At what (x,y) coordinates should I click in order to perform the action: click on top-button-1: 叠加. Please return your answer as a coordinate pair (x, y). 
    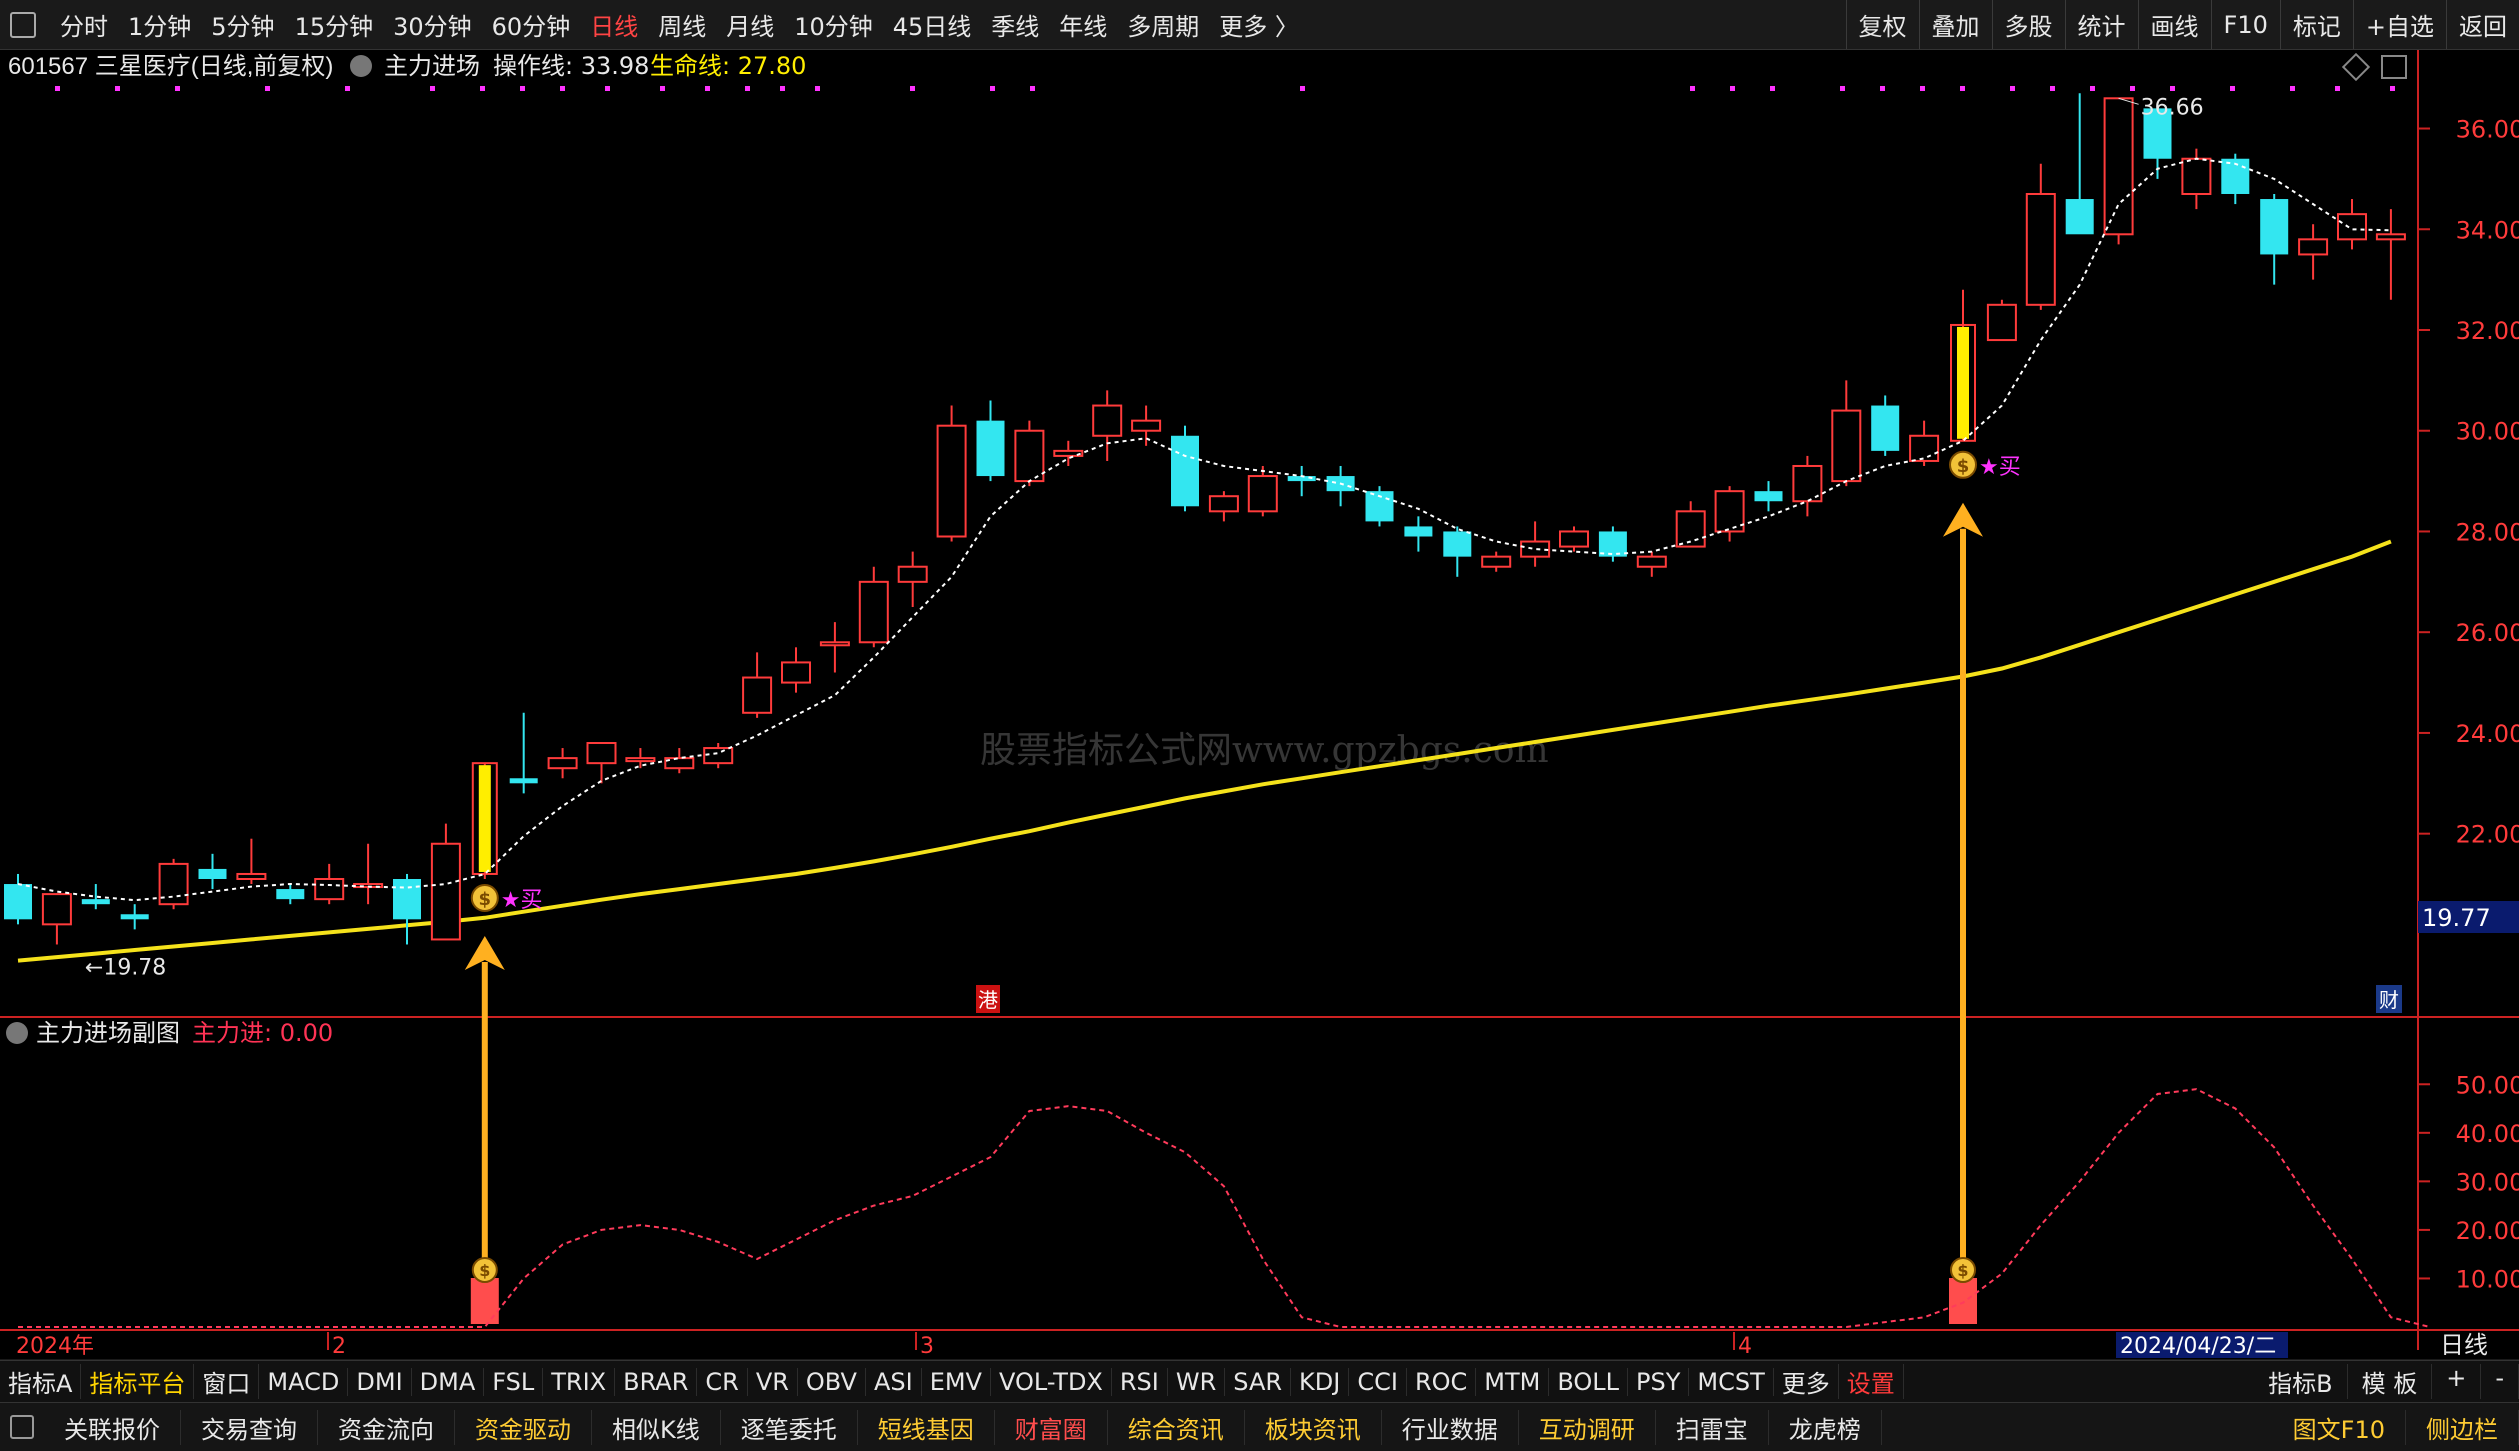
    Looking at the image, I should click on (1955, 24).